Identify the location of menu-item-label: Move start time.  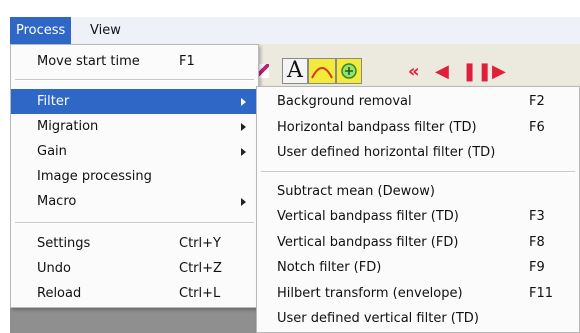
(88, 61).